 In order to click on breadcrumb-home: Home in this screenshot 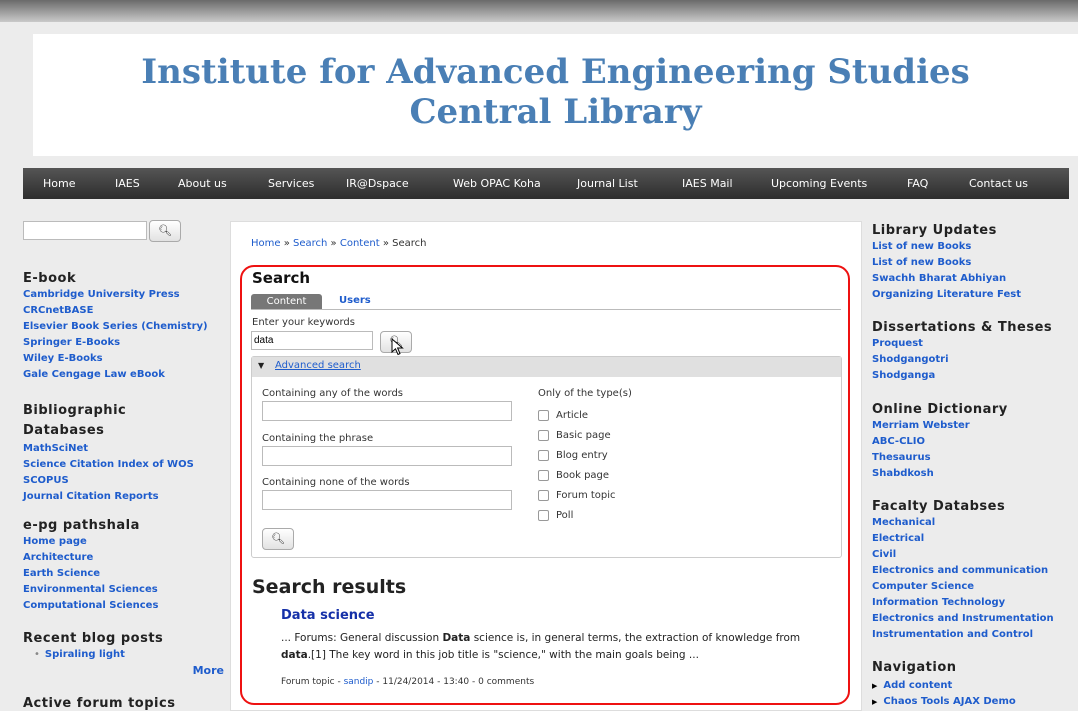, I will do `click(266, 243)`.